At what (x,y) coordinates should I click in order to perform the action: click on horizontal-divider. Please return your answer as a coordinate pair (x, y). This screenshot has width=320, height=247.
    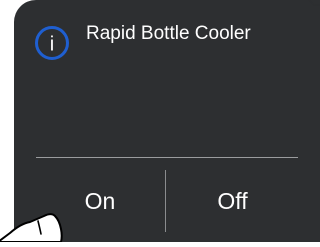
    Looking at the image, I should click on (167, 157).